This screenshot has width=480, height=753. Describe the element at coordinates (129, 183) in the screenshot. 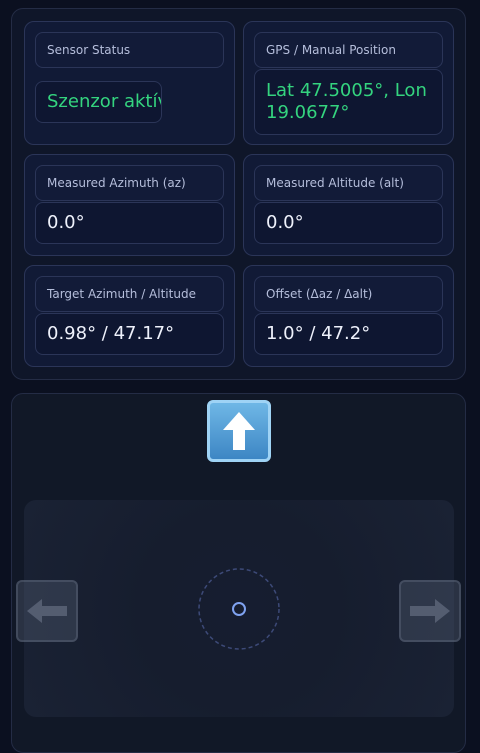

I see `measured-azimuth-label: Measured Azimuth (az)` at that location.